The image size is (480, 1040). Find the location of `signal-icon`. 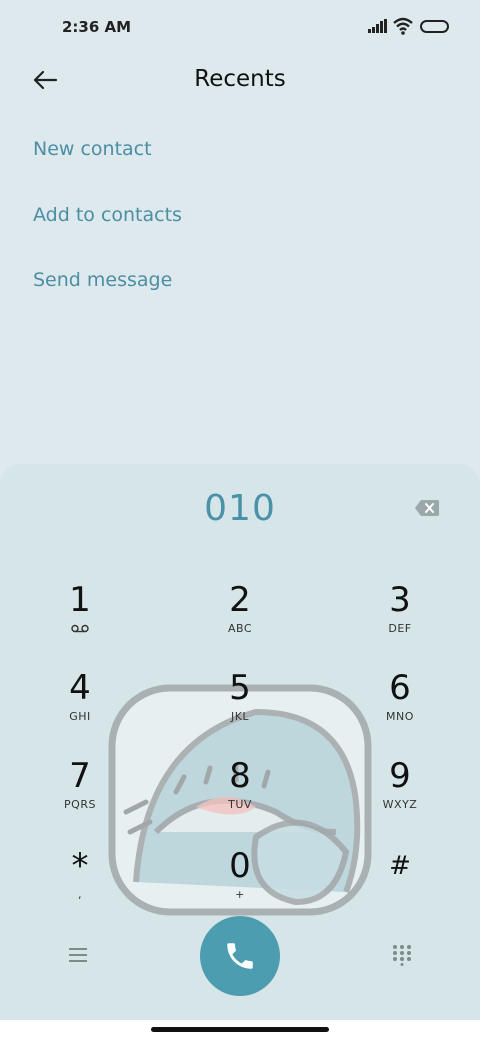

signal-icon is located at coordinates (377, 26).